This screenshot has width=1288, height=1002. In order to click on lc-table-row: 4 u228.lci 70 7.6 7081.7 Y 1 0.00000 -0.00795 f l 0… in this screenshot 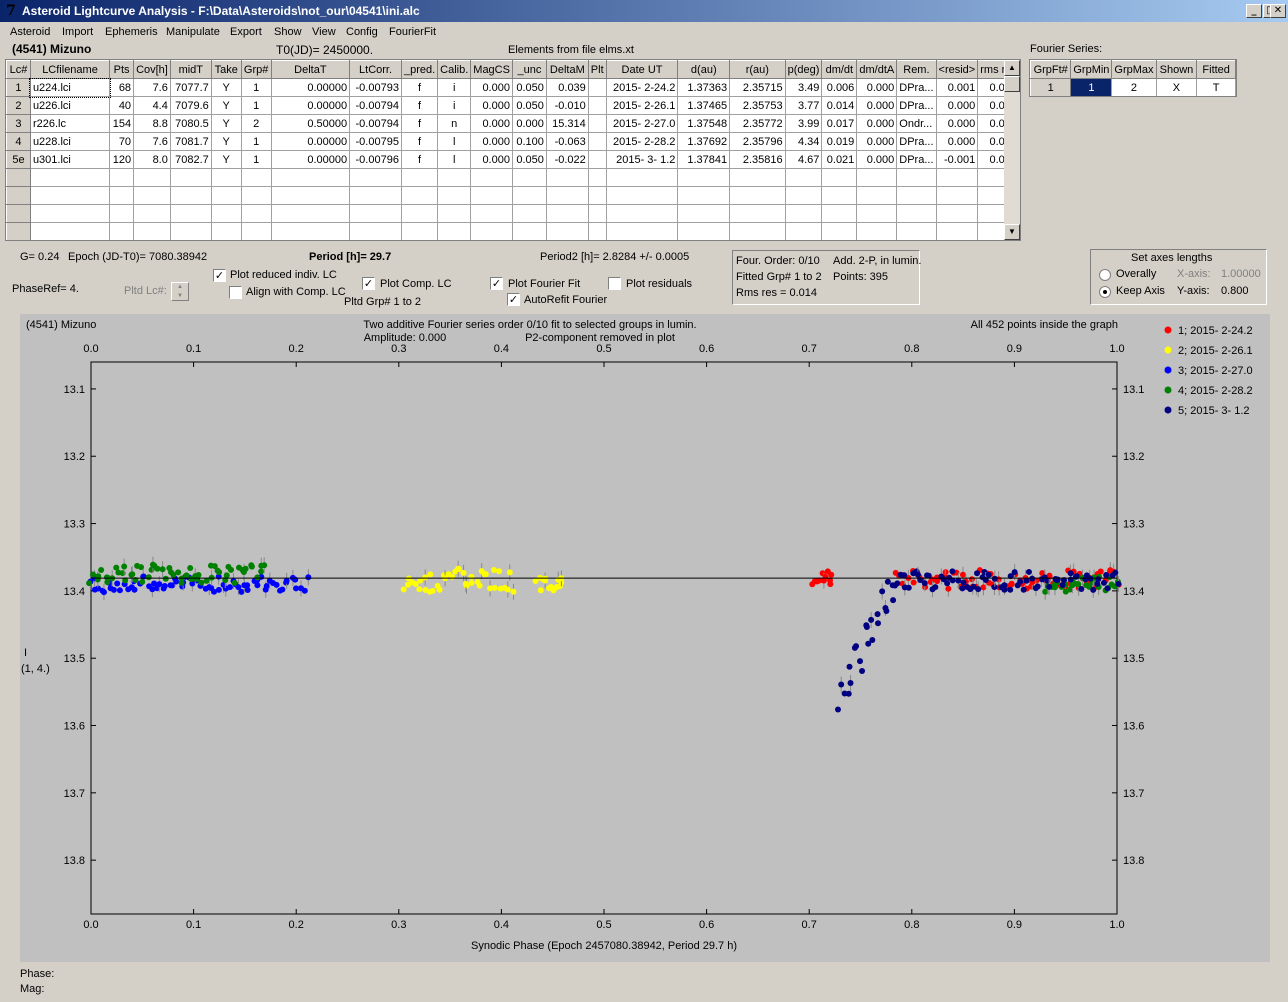, I will do `click(513, 141)`.